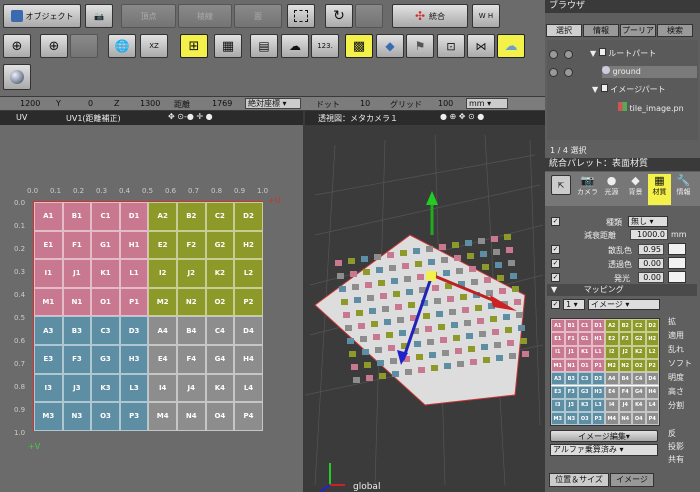  Describe the element at coordinates (676, 405) in the screenshot. I see `mapping-side-label: 分割` at that location.